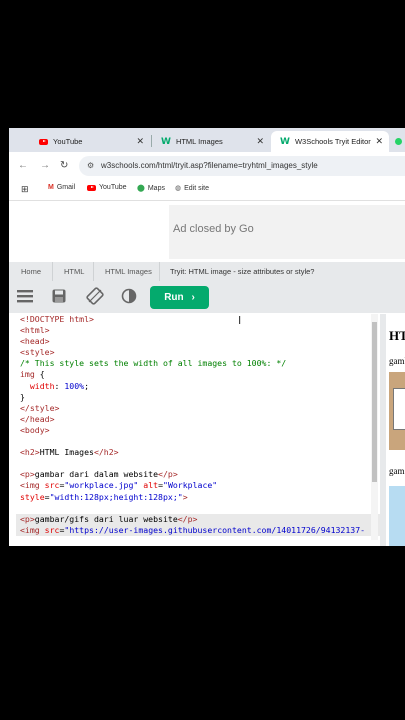 The width and height of the screenshot is (405, 720). What do you see at coordinates (74, 271) in the screenshot?
I see `breadcrumb-html: HTML` at bounding box center [74, 271].